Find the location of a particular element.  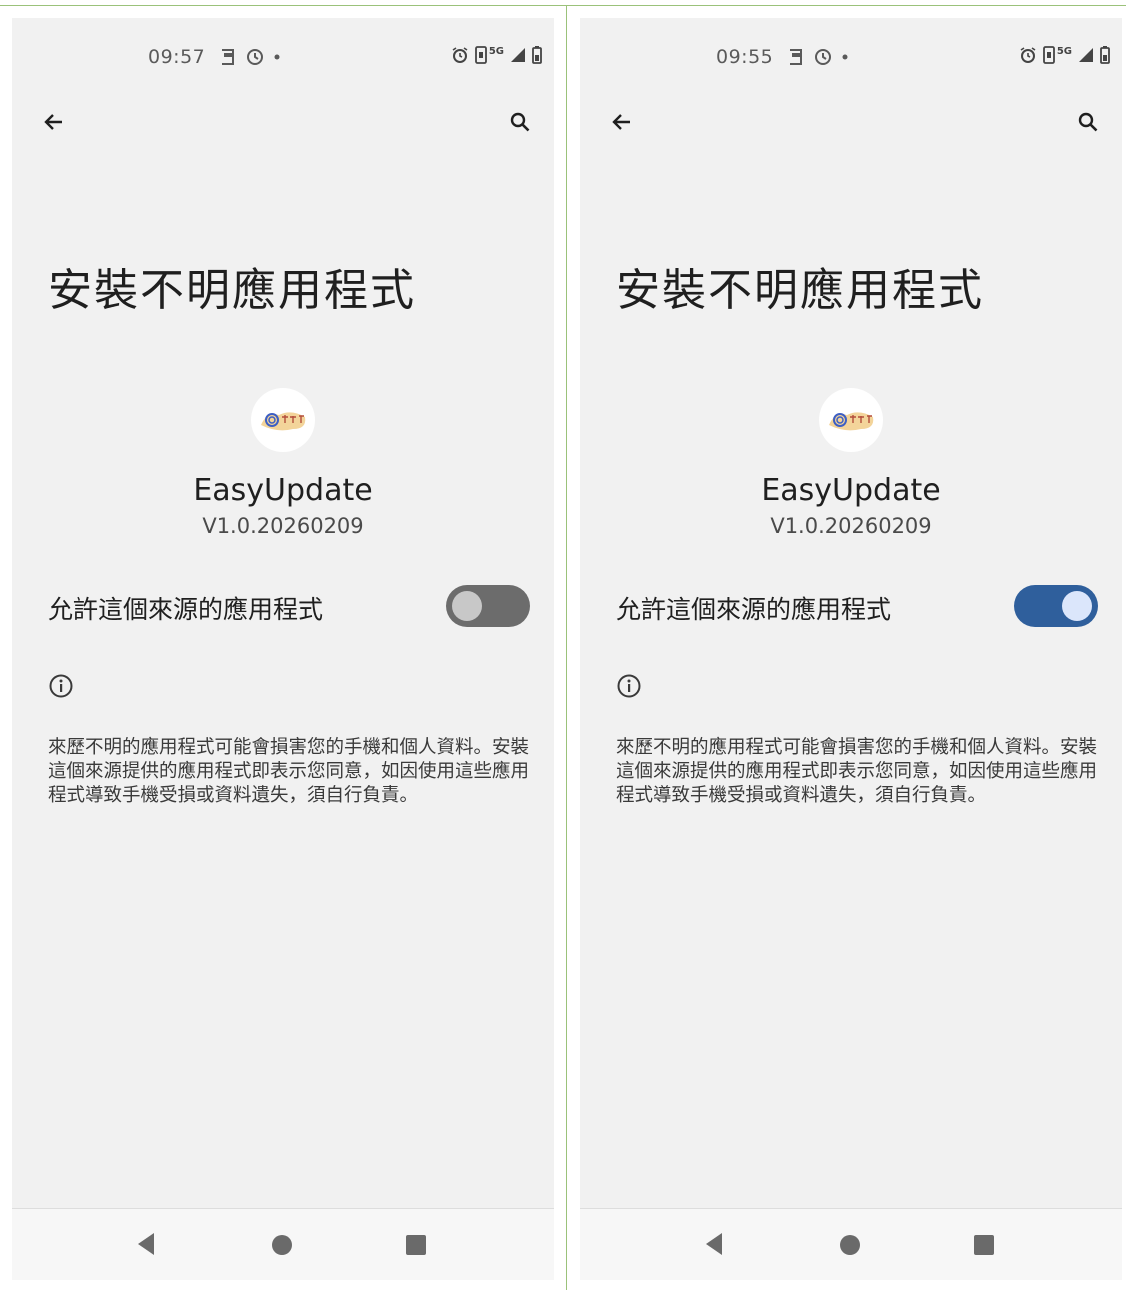

status-bar: 09:57 5G is located at coordinates (283, 57).